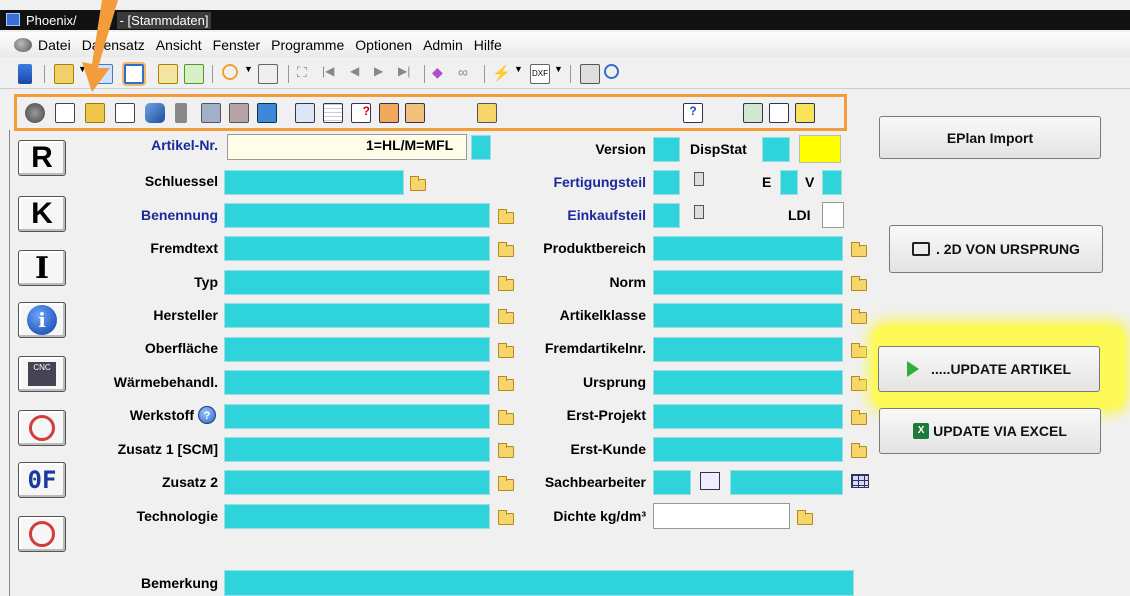 The image size is (1130, 596). I want to click on dxf-dropdown-icon: ▼, so click(559, 74).